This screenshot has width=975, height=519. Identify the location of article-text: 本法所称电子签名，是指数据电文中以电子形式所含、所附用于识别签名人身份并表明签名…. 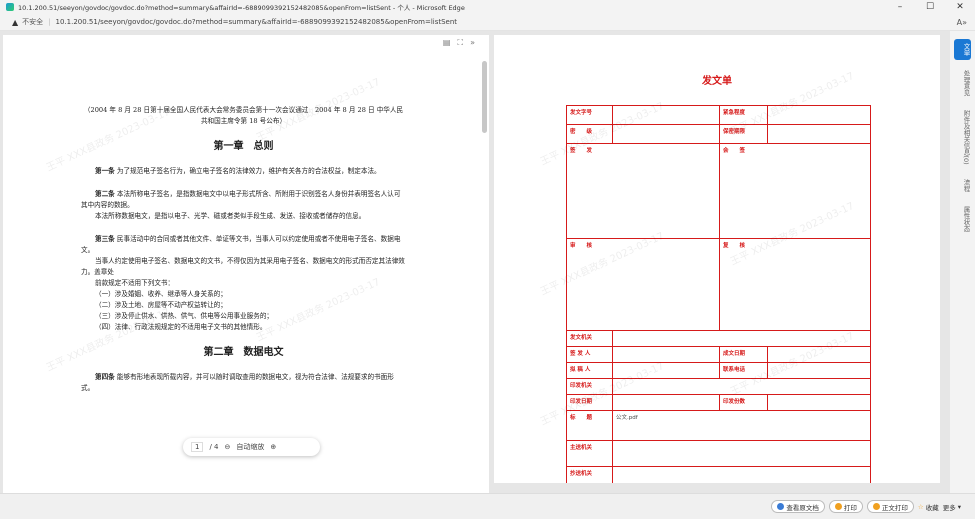
(241, 199).